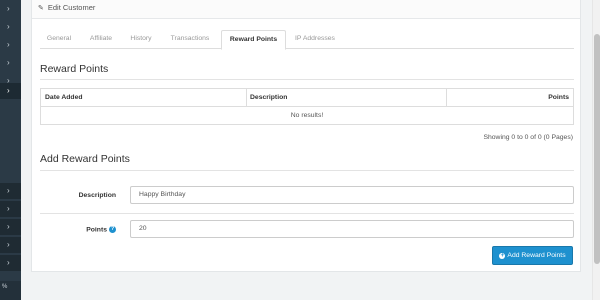 The image size is (600, 300). What do you see at coordinates (96, 230) in the screenshot?
I see `points-label-text: Points` at bounding box center [96, 230].